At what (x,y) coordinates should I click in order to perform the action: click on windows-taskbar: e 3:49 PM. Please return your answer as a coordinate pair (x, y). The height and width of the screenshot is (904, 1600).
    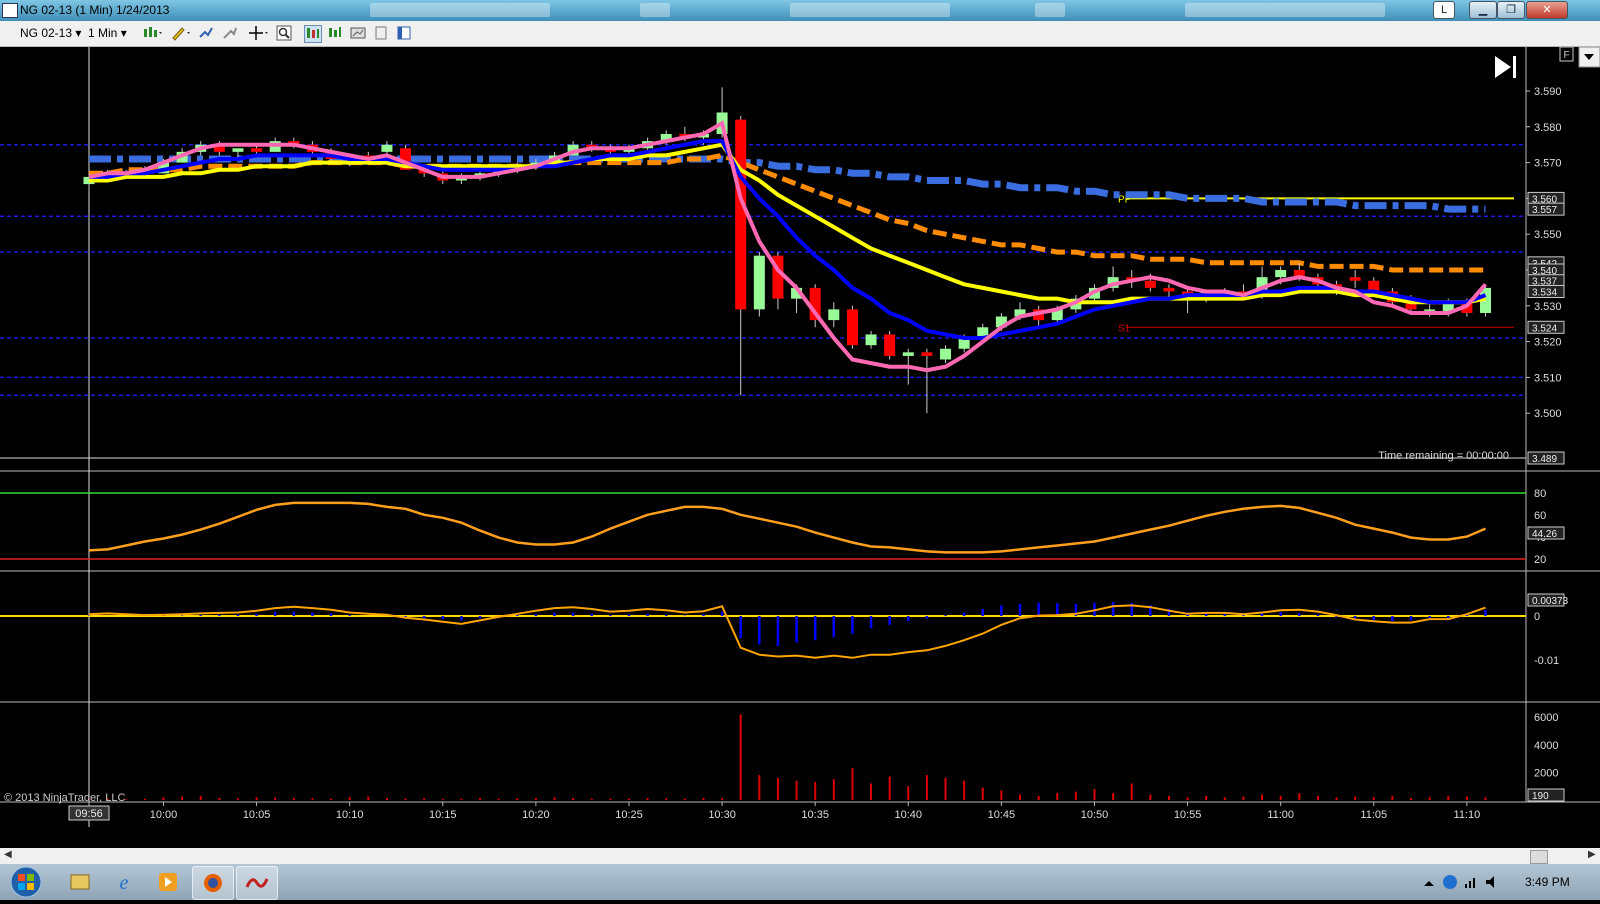
    Looking at the image, I should click on (800, 882).